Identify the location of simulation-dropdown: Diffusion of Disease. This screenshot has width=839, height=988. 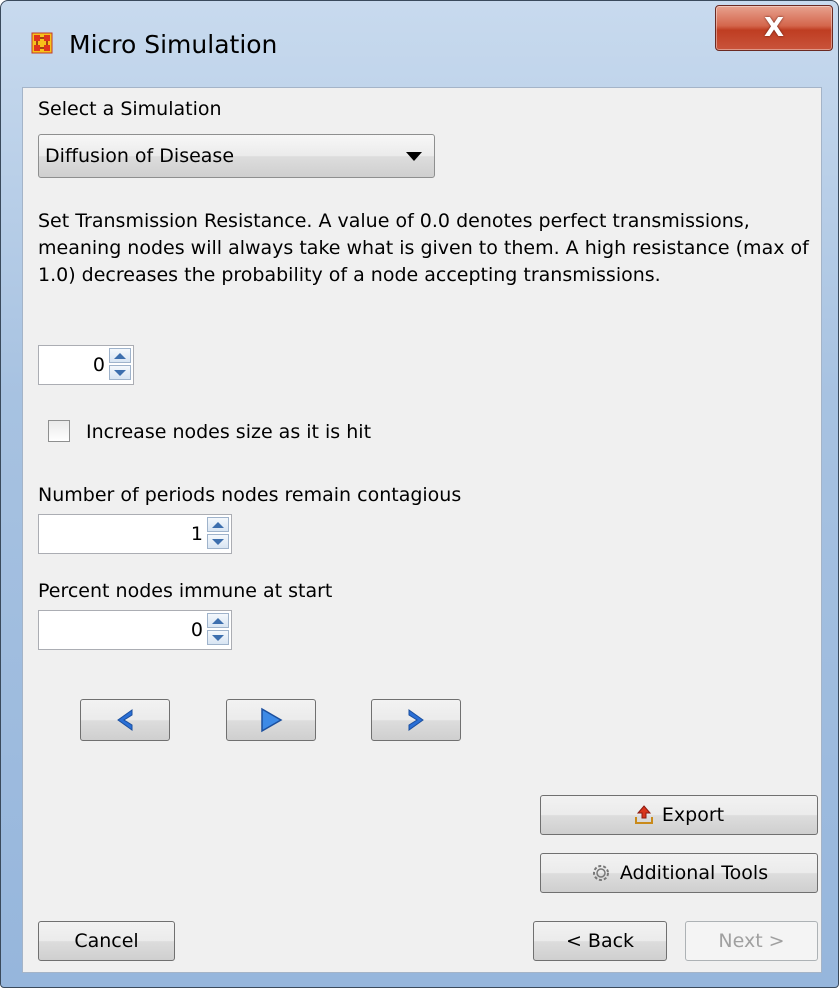
(236, 156).